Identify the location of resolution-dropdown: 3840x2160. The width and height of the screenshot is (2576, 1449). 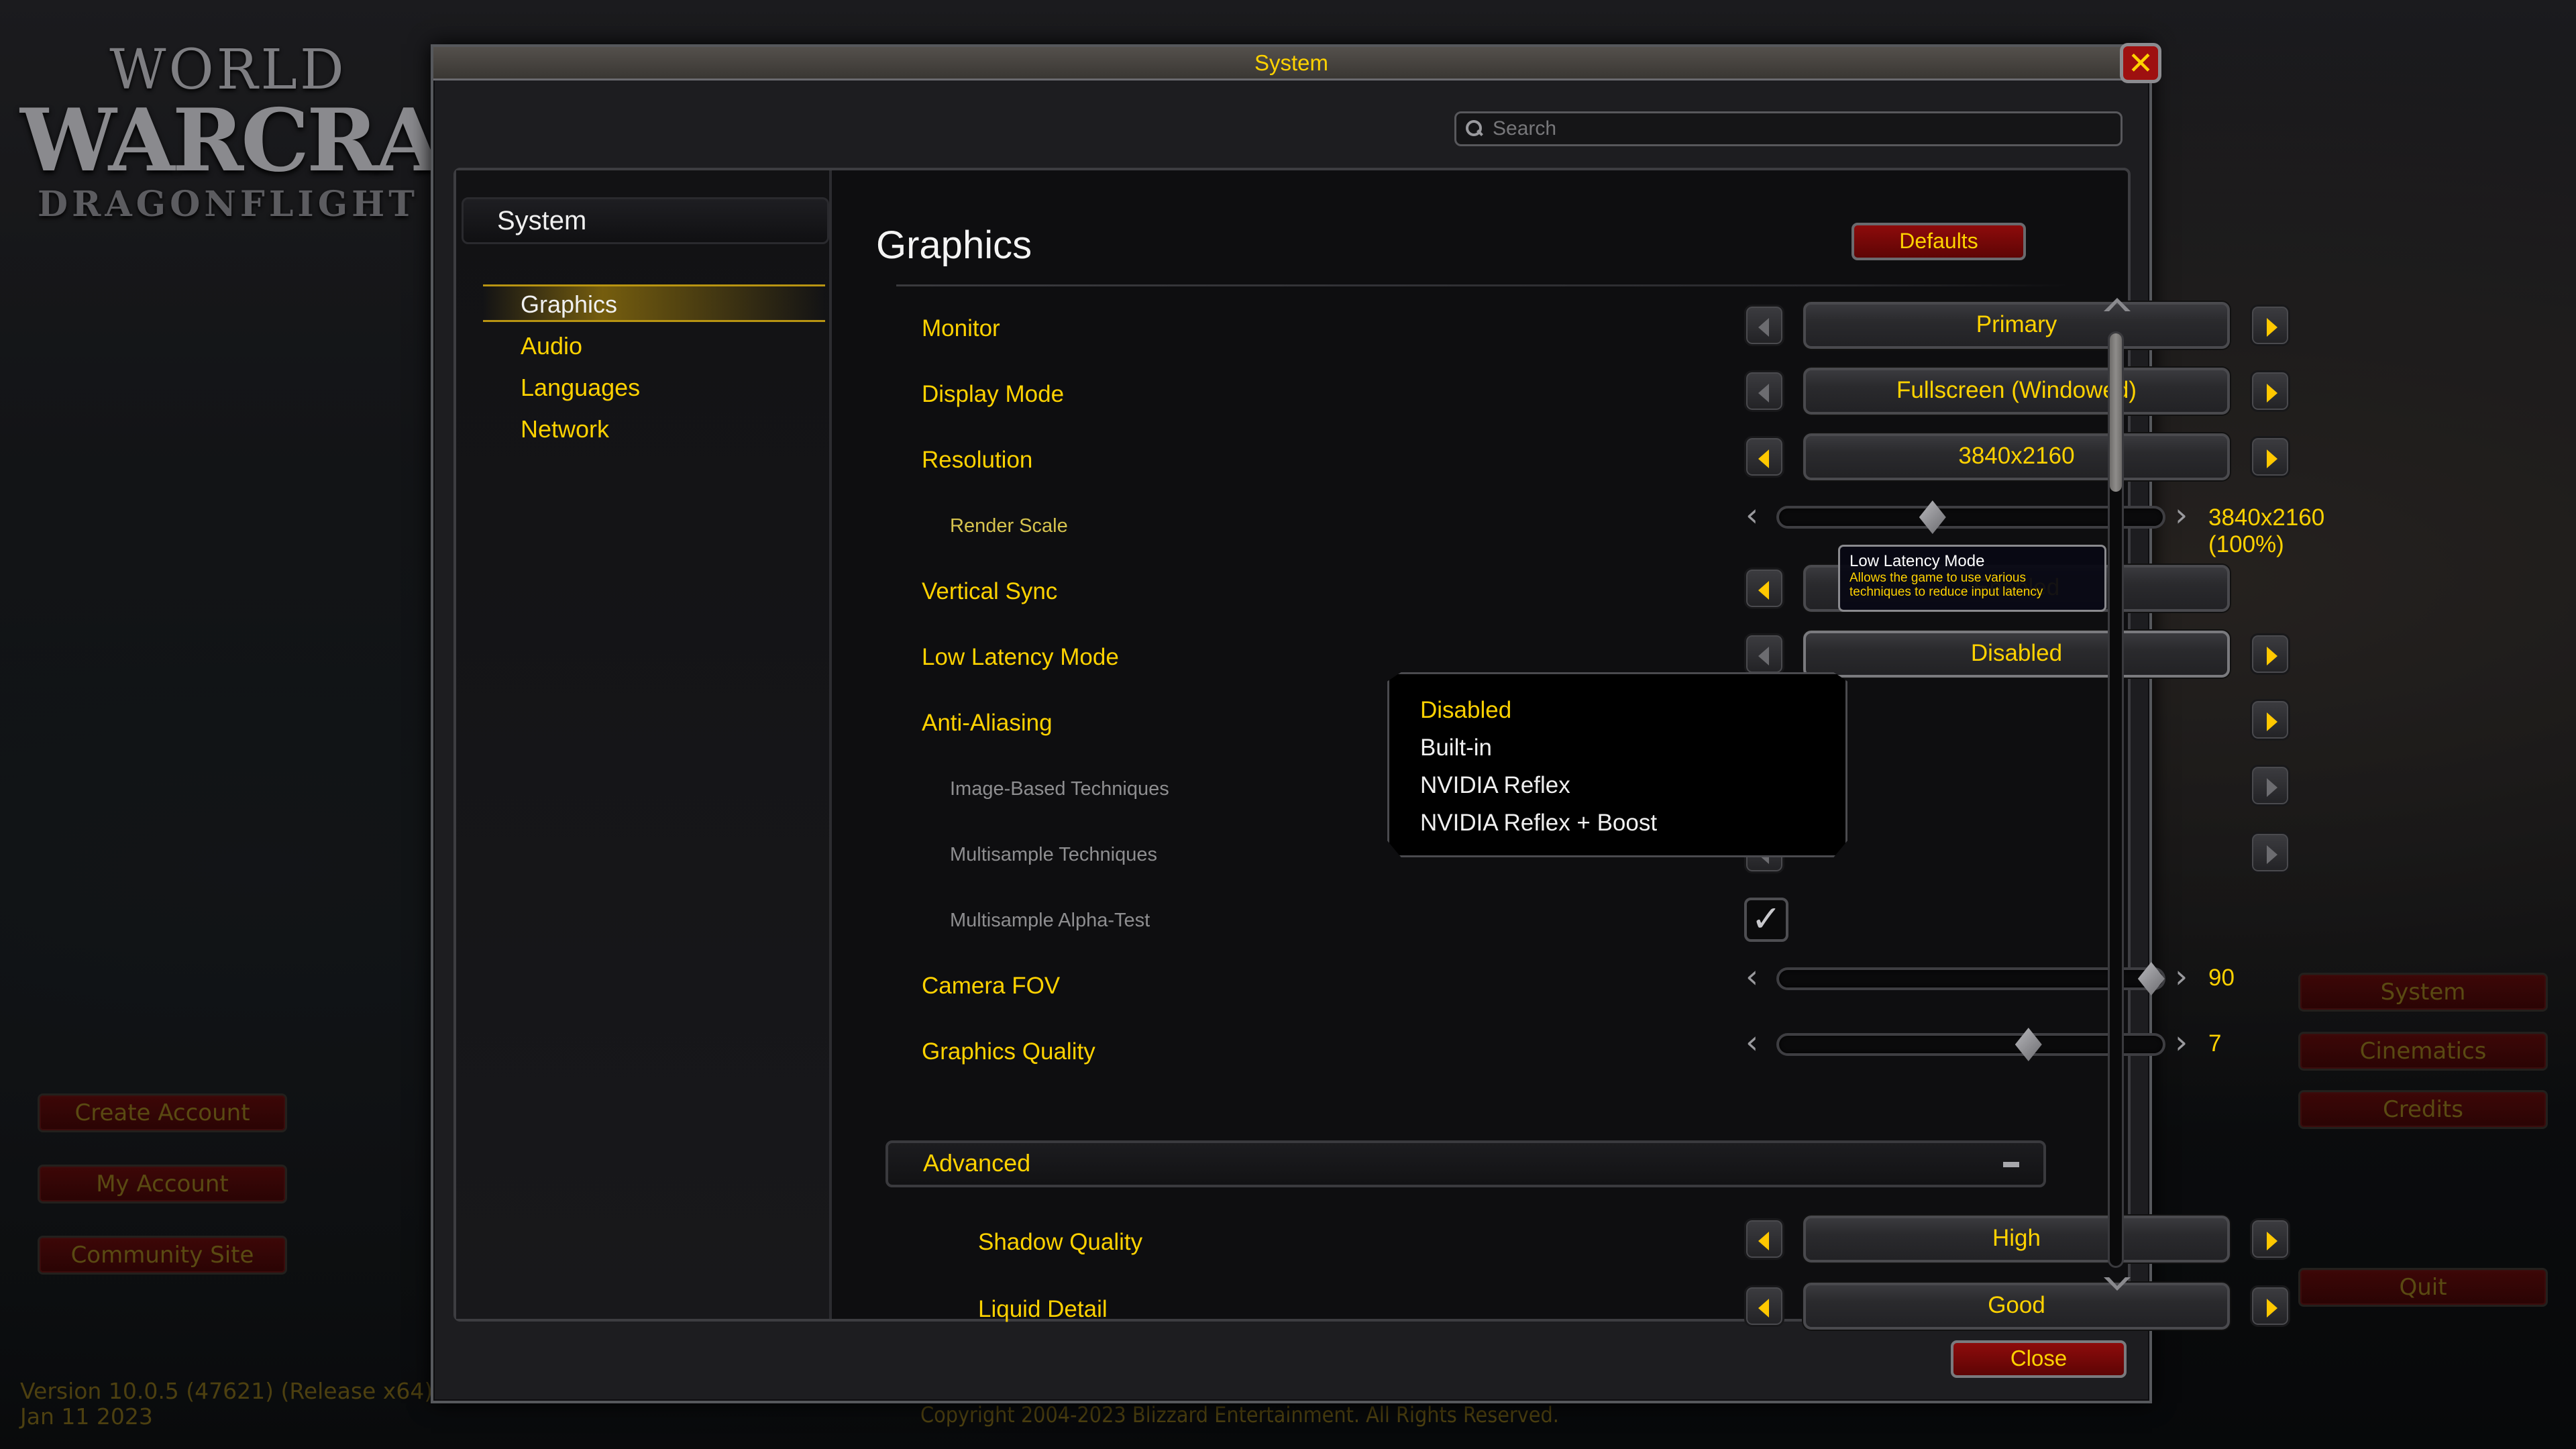
(2016, 456).